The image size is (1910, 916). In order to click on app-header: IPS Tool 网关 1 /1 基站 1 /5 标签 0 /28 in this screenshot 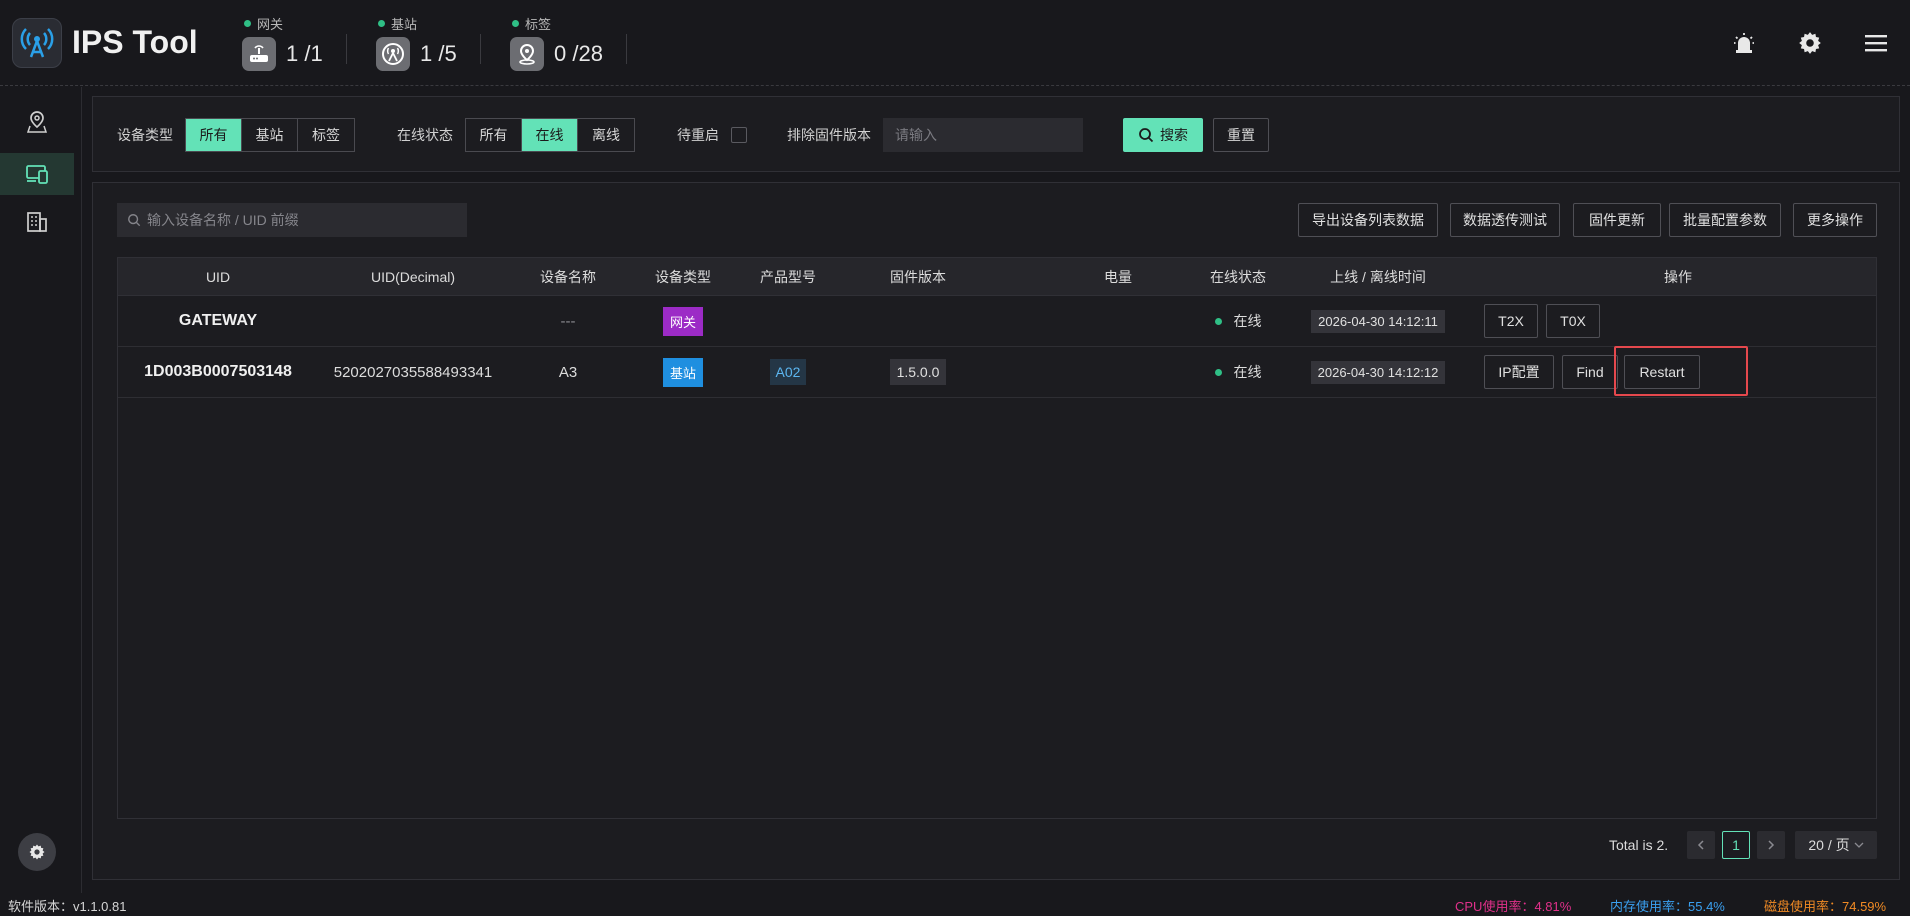, I will do `click(955, 43)`.